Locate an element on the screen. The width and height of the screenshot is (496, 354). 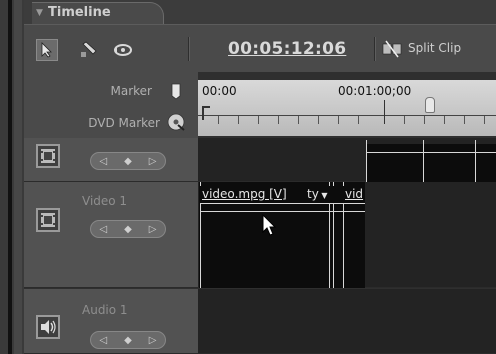
timeline-toolbar: 00:05:12:06 Split Clip is located at coordinates (260, 48).